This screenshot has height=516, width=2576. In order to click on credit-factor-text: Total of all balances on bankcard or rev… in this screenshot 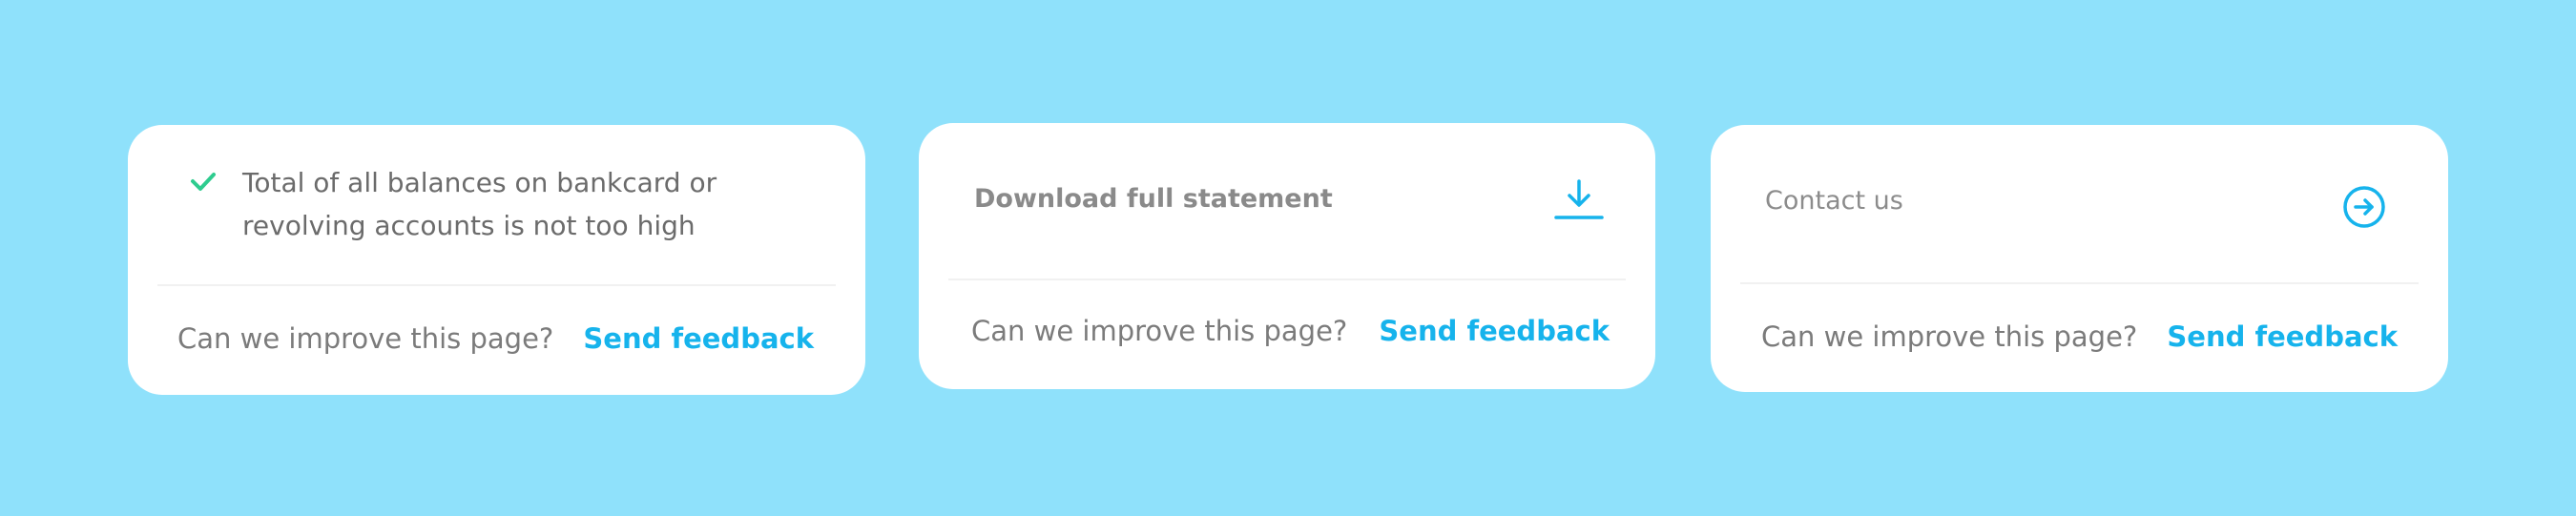, I will do `click(509, 204)`.